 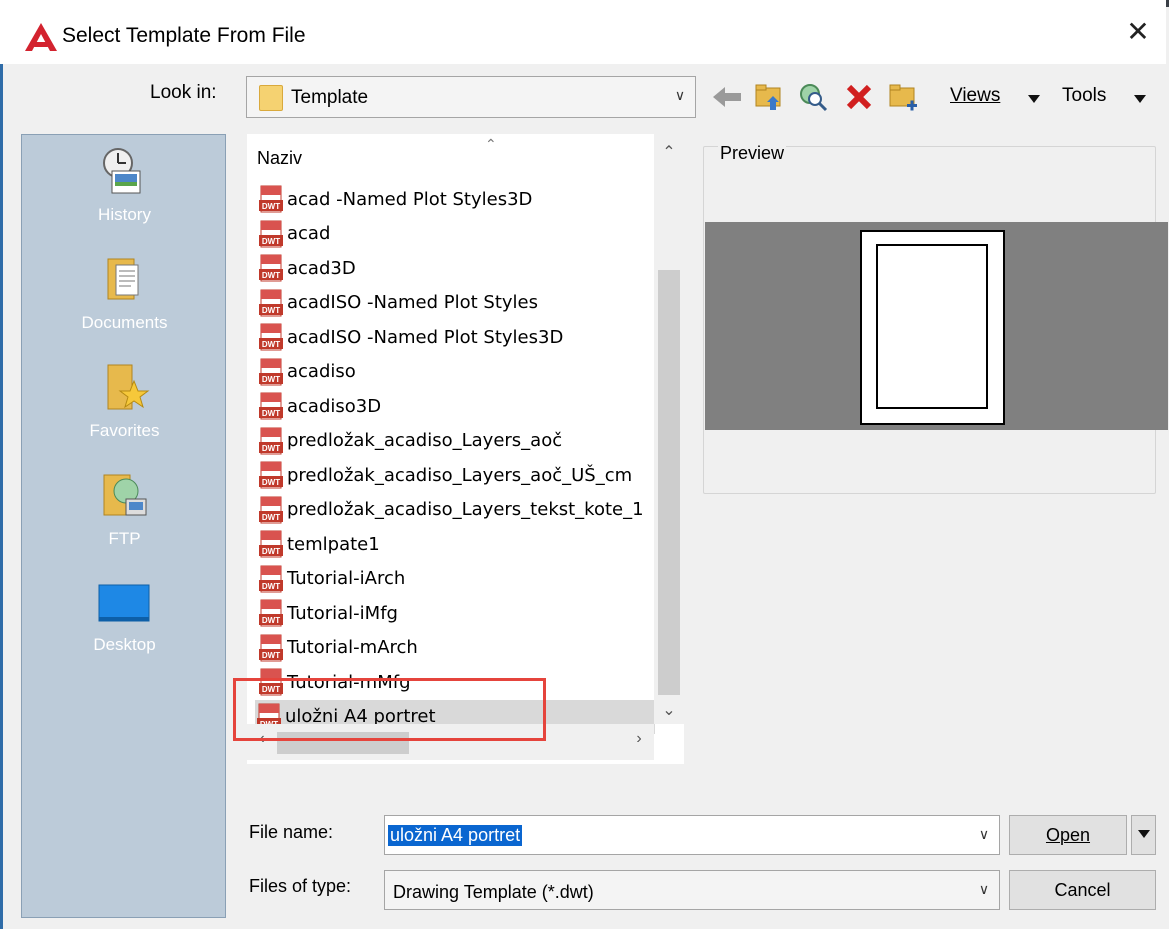 I want to click on file-list-item: DWT Tutorial-iArch, so click(x=456, y=579).